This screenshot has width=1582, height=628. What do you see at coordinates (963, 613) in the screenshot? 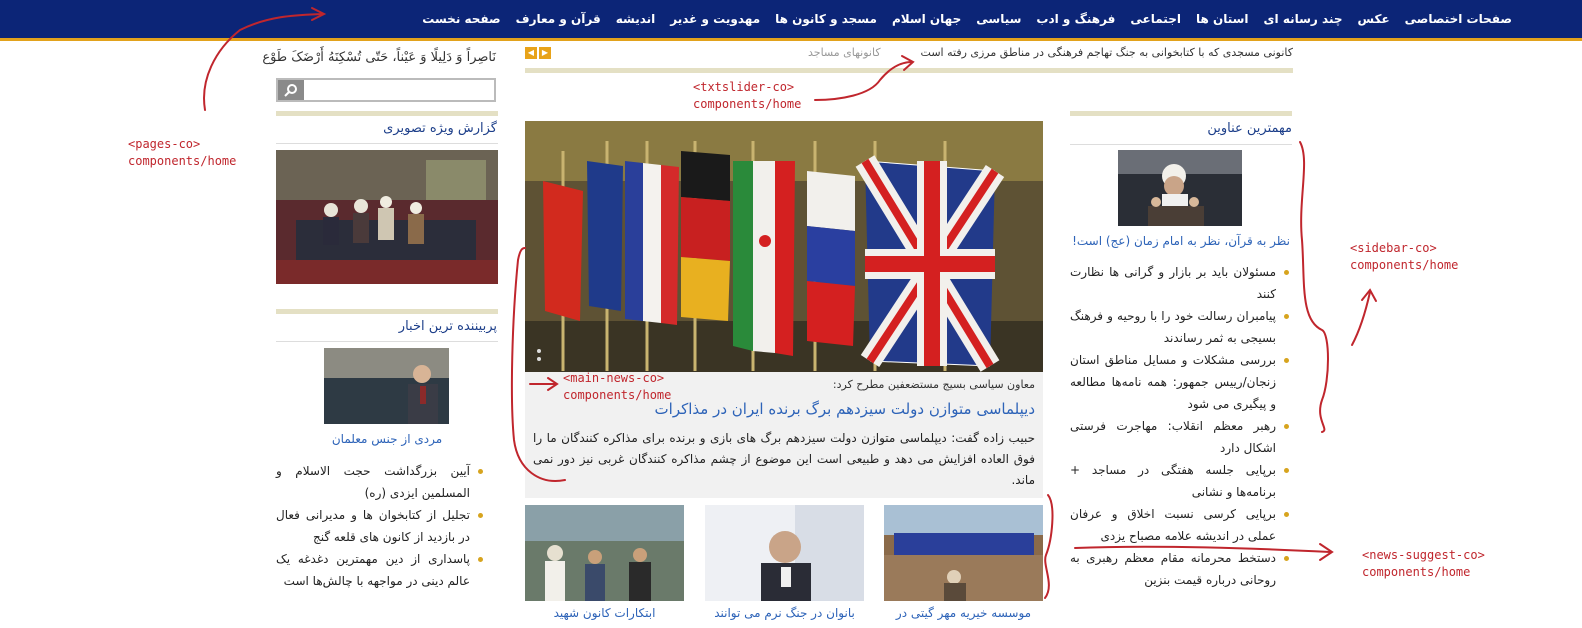
I see `suggest-thumb-1-title: موسسه خیریه مهر گیتی در` at bounding box center [963, 613].